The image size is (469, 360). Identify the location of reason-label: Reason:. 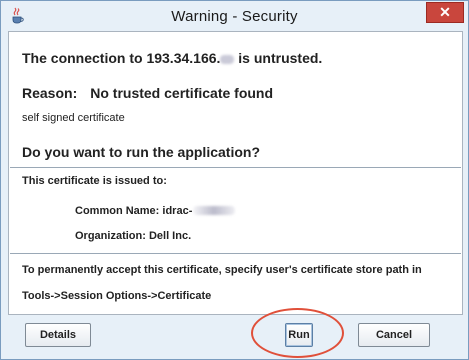
(50, 93).